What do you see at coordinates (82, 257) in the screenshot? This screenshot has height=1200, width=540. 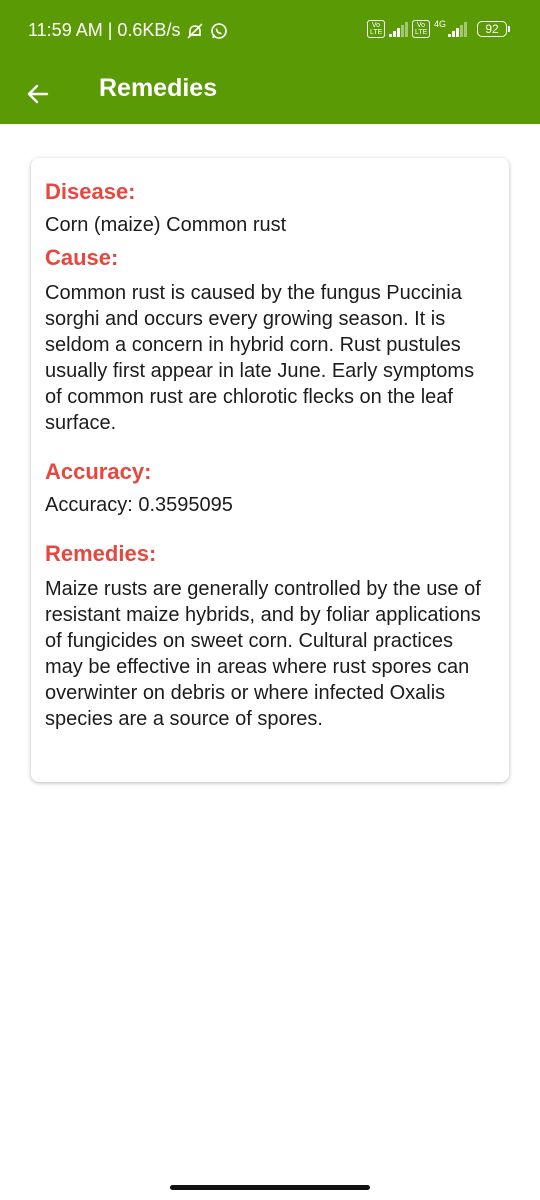 I see `cause-label: Cause:` at bounding box center [82, 257].